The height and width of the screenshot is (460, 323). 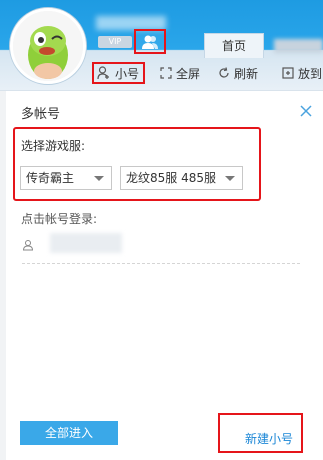 What do you see at coordinates (224, 72) in the screenshot?
I see `refresh-icon` at bounding box center [224, 72].